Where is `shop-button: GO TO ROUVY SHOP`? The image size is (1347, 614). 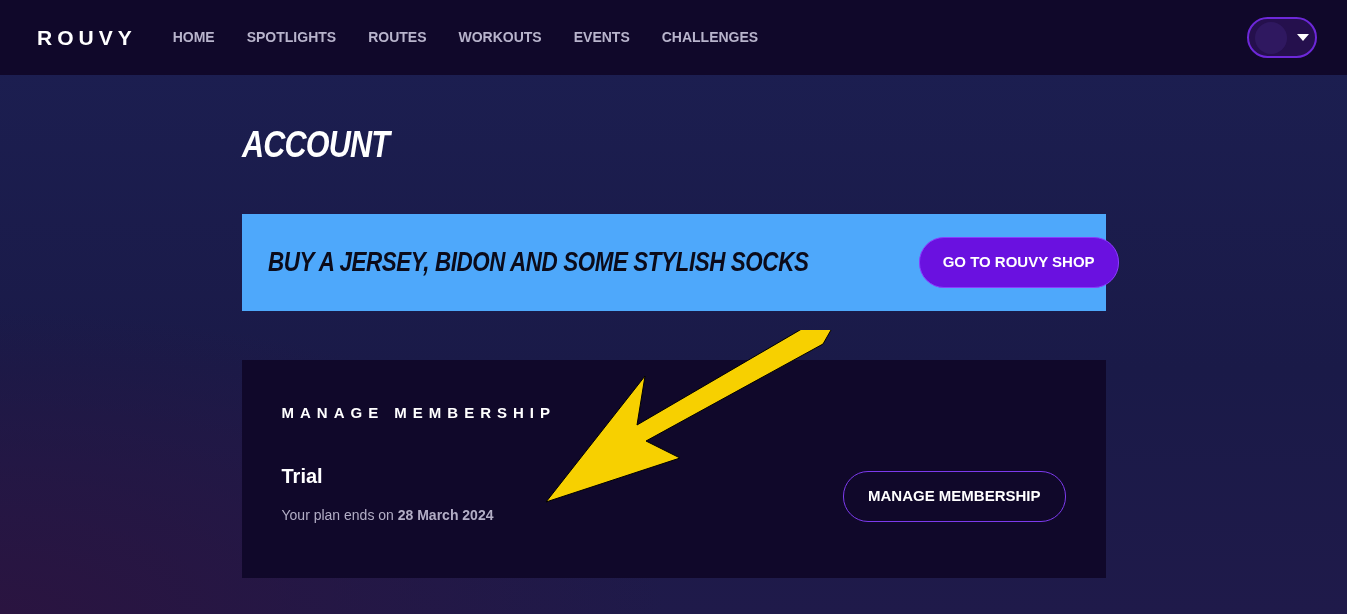
shop-button: GO TO ROUVY SHOP is located at coordinates (1018, 262).